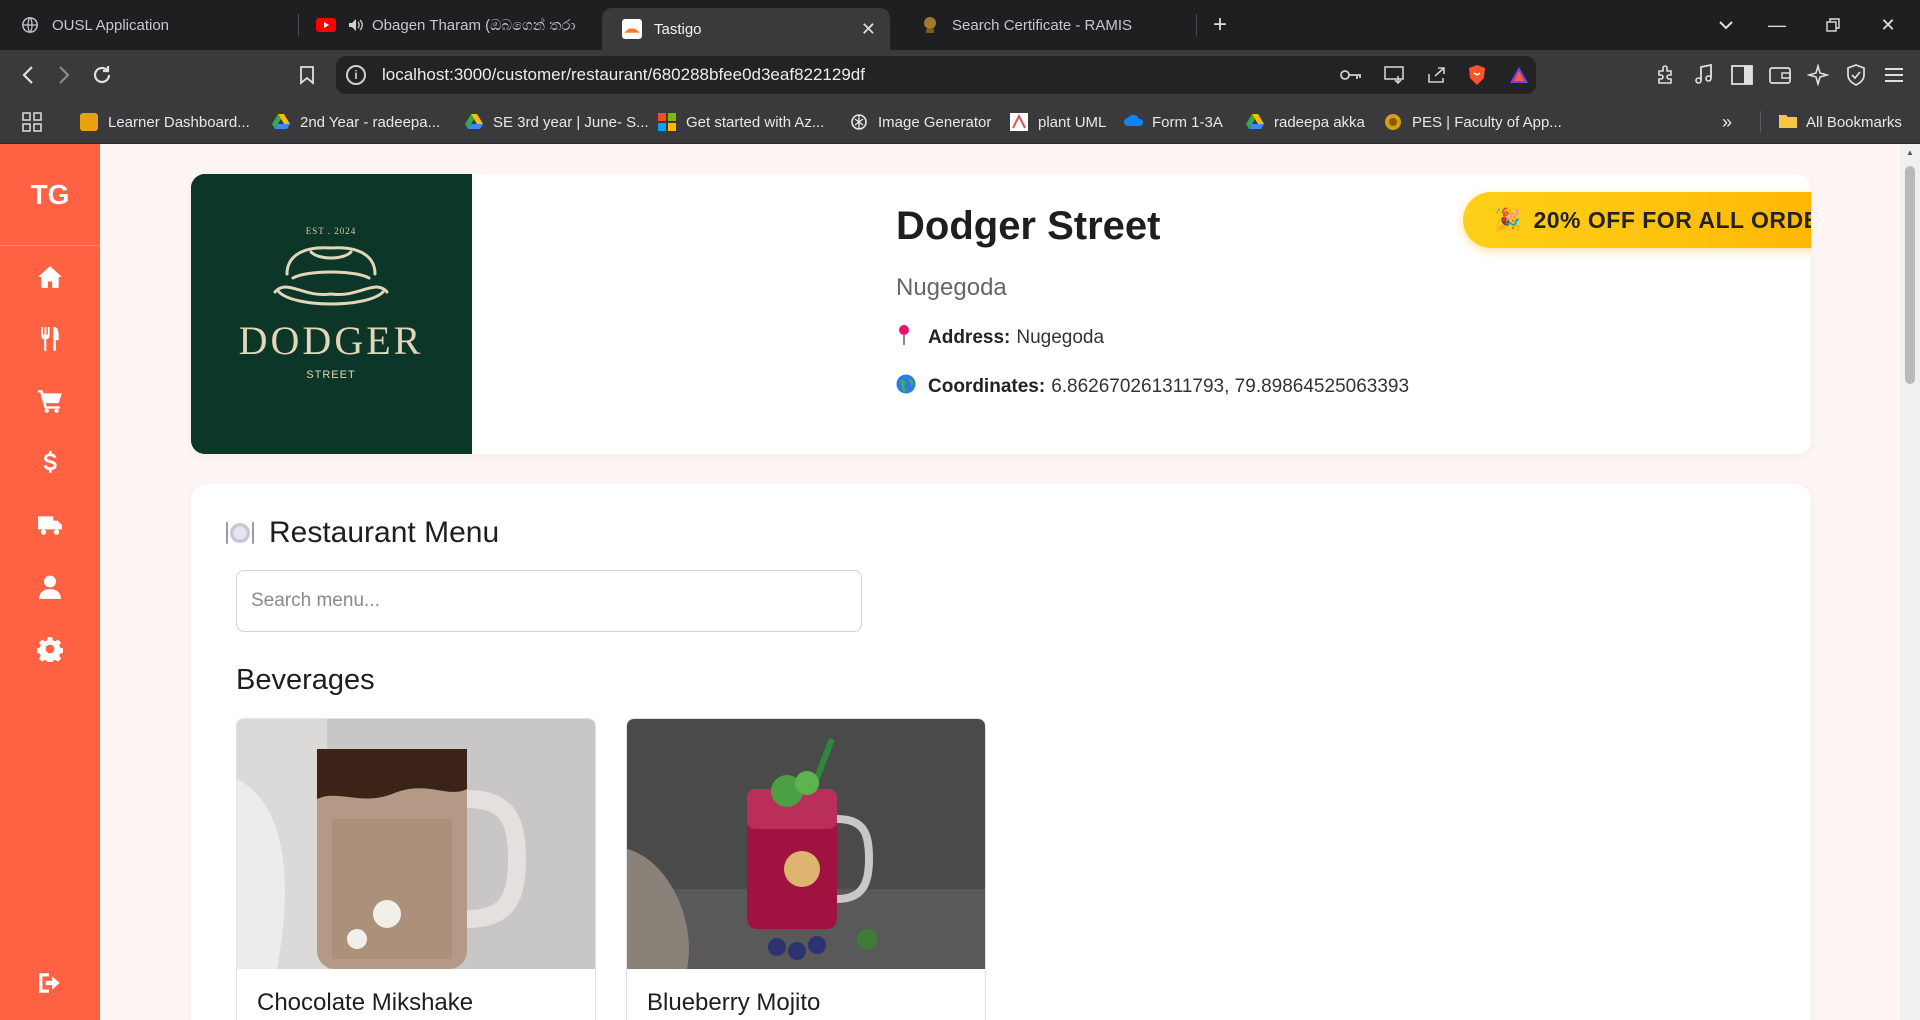  What do you see at coordinates (1910, 152) in the screenshot?
I see `scroll-up-arrow-icon: ▲` at bounding box center [1910, 152].